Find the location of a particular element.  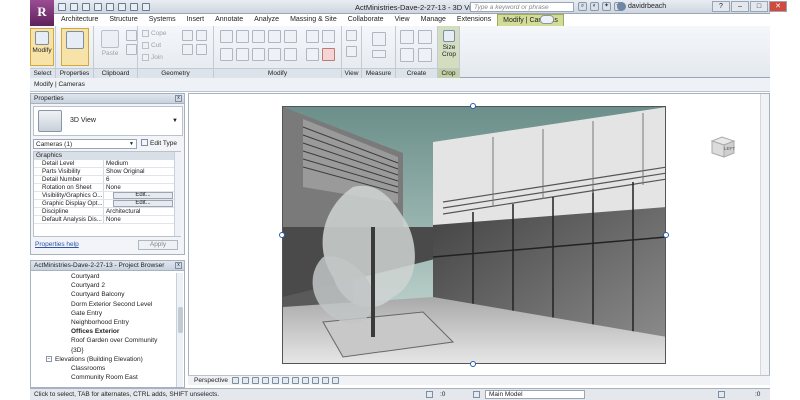

app-logo: R is located at coordinates (42, 13).